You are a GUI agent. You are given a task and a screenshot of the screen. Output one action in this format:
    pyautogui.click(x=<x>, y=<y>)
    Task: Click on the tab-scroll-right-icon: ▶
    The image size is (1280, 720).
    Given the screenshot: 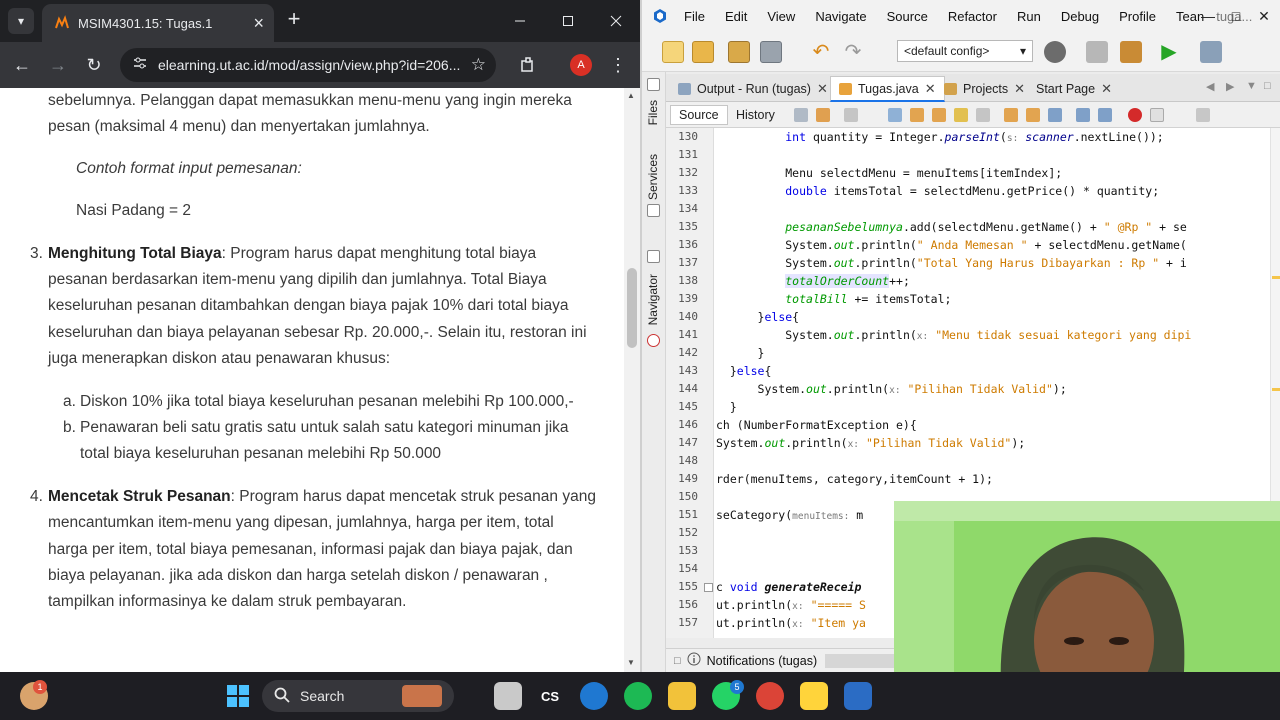 What is the action you would take?
    pyautogui.click(x=1230, y=86)
    